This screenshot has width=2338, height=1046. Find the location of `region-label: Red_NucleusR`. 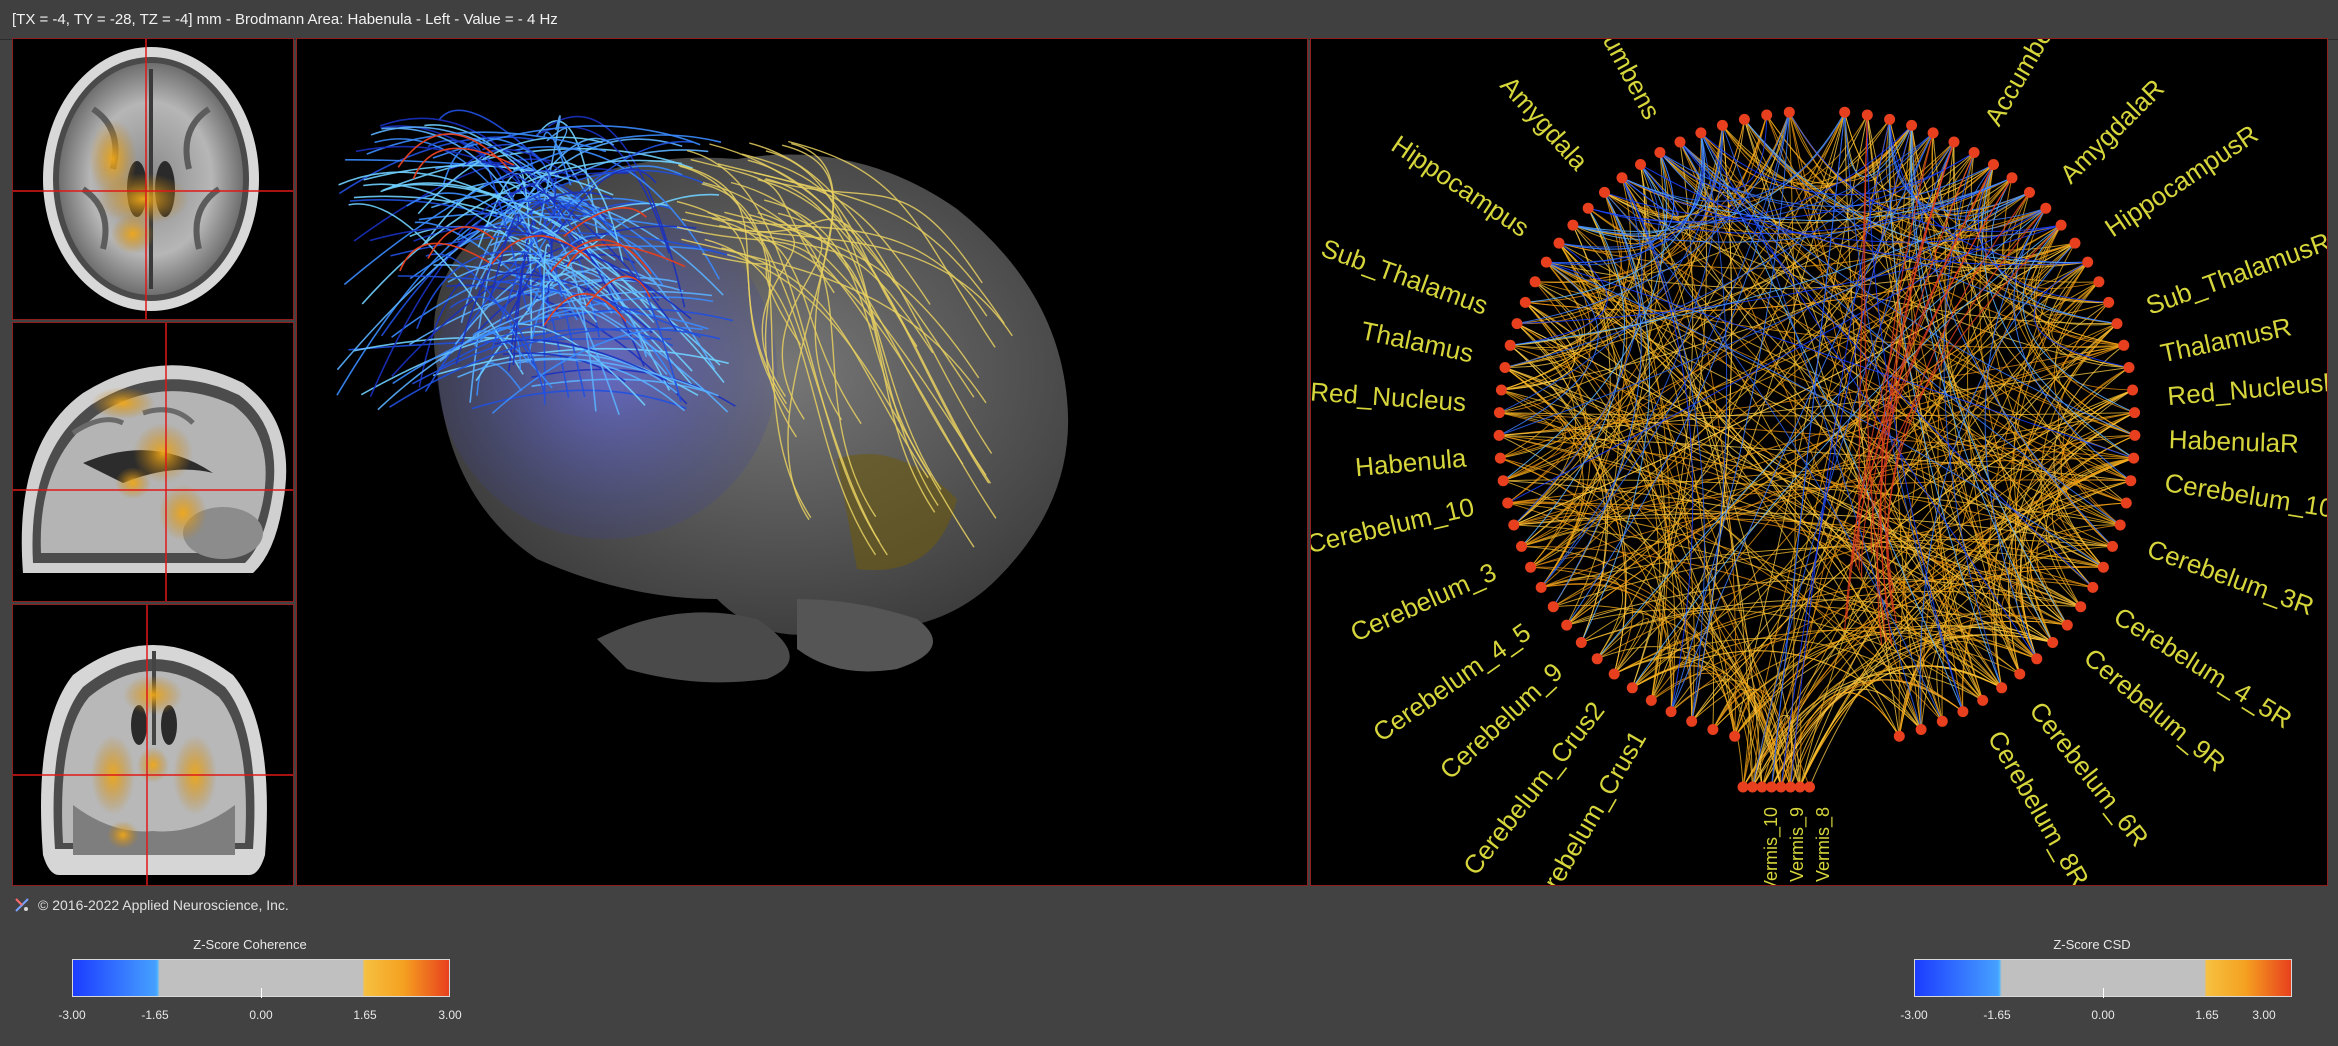

region-label: Red_NucleusR is located at coordinates (2247, 388).